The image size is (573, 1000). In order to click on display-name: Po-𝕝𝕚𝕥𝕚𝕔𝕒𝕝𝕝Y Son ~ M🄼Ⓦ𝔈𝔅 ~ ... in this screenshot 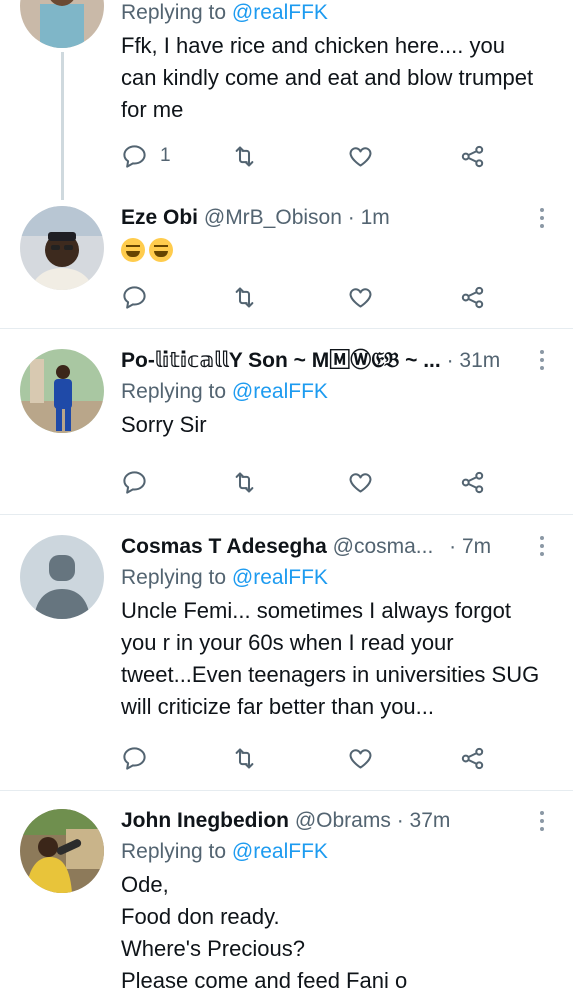, I will do `click(281, 360)`.